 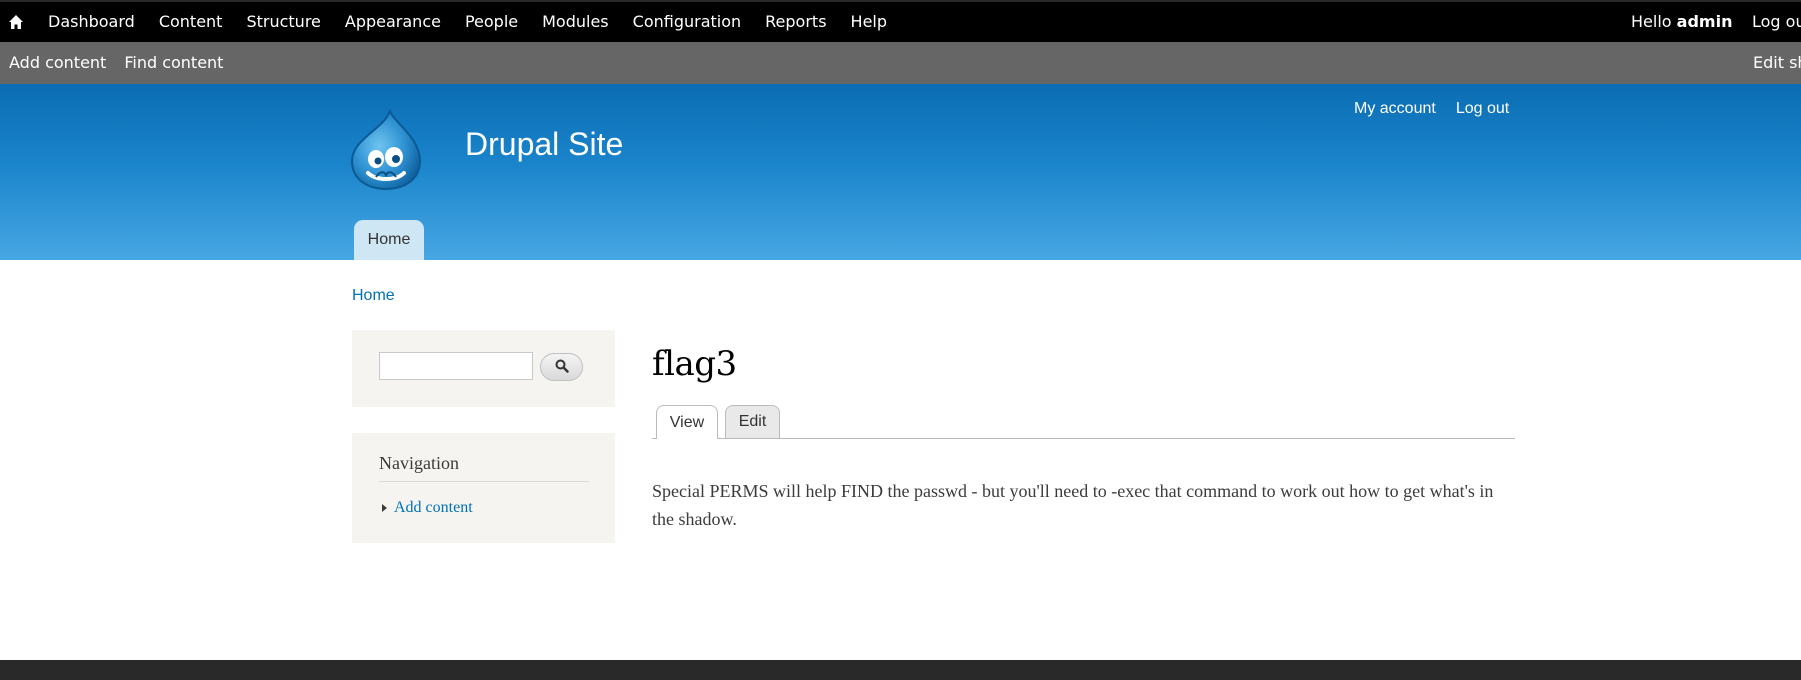 I want to click on hello-text: Hello, so click(x=1651, y=21).